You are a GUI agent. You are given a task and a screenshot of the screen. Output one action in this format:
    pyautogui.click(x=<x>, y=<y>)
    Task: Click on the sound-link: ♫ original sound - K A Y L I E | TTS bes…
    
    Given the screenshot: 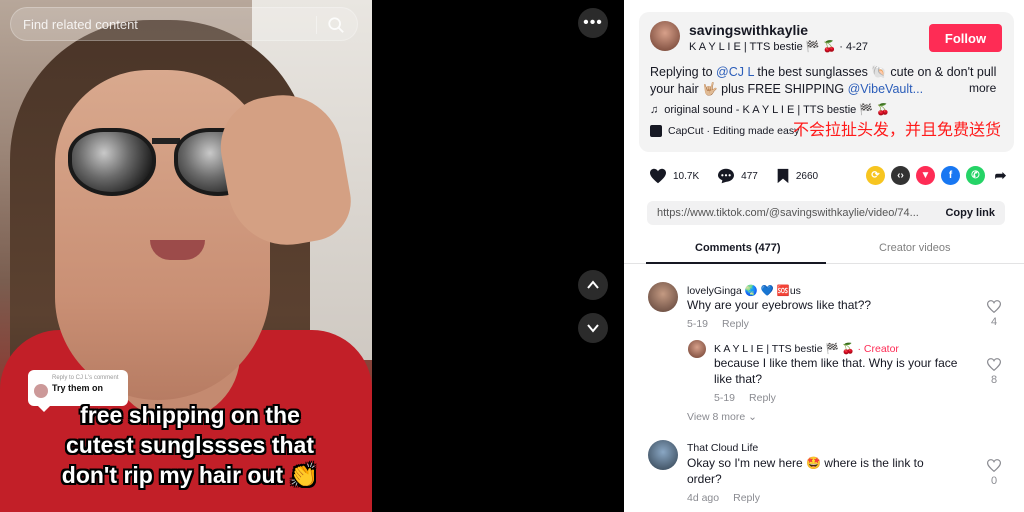 What is the action you would take?
    pyautogui.click(x=770, y=110)
    